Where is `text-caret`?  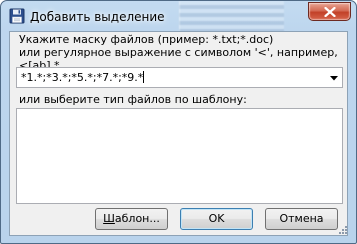 text-caret is located at coordinates (144, 77).